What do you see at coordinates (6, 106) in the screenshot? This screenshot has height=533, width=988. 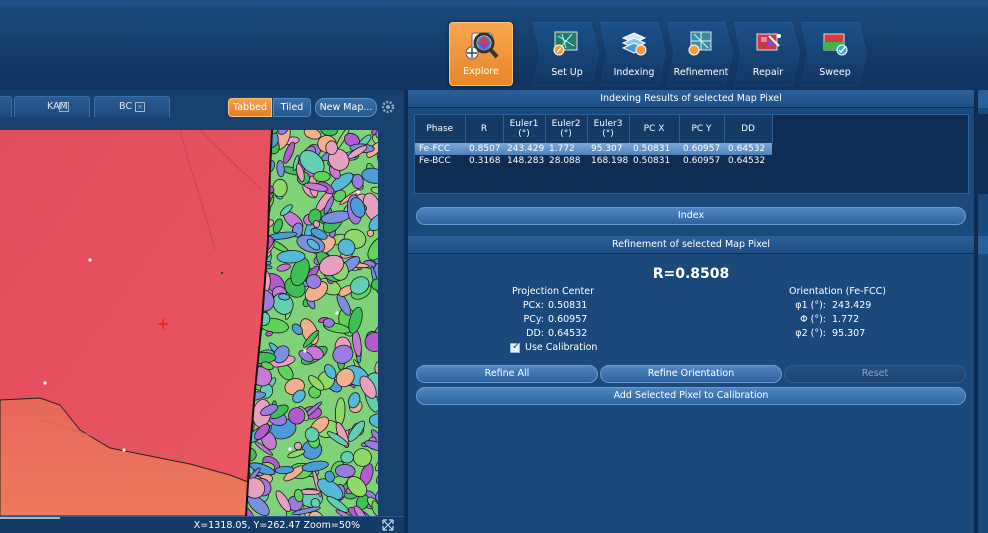 I see `tab-partial` at bounding box center [6, 106].